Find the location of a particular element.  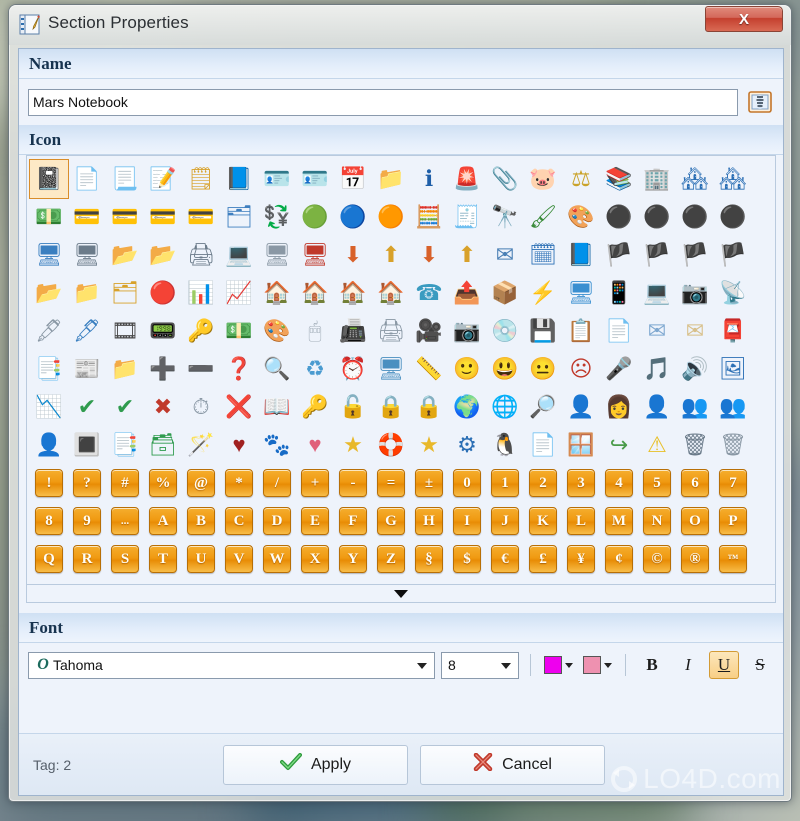

icon-cell-ruler-icon: 📏 is located at coordinates (429, 369).